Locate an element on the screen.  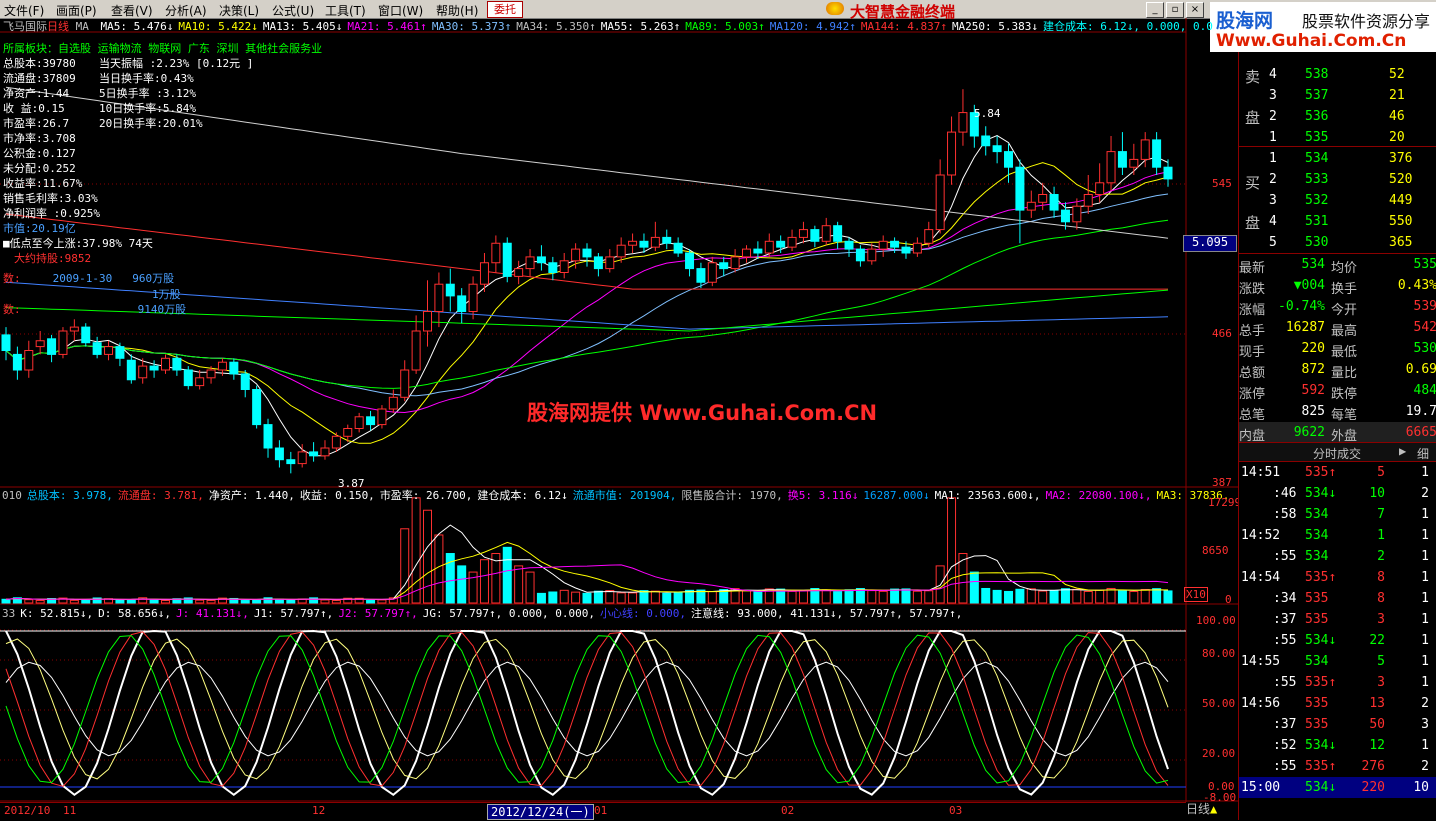
menu-file: 文件(F) is located at coordinates (24, 10).